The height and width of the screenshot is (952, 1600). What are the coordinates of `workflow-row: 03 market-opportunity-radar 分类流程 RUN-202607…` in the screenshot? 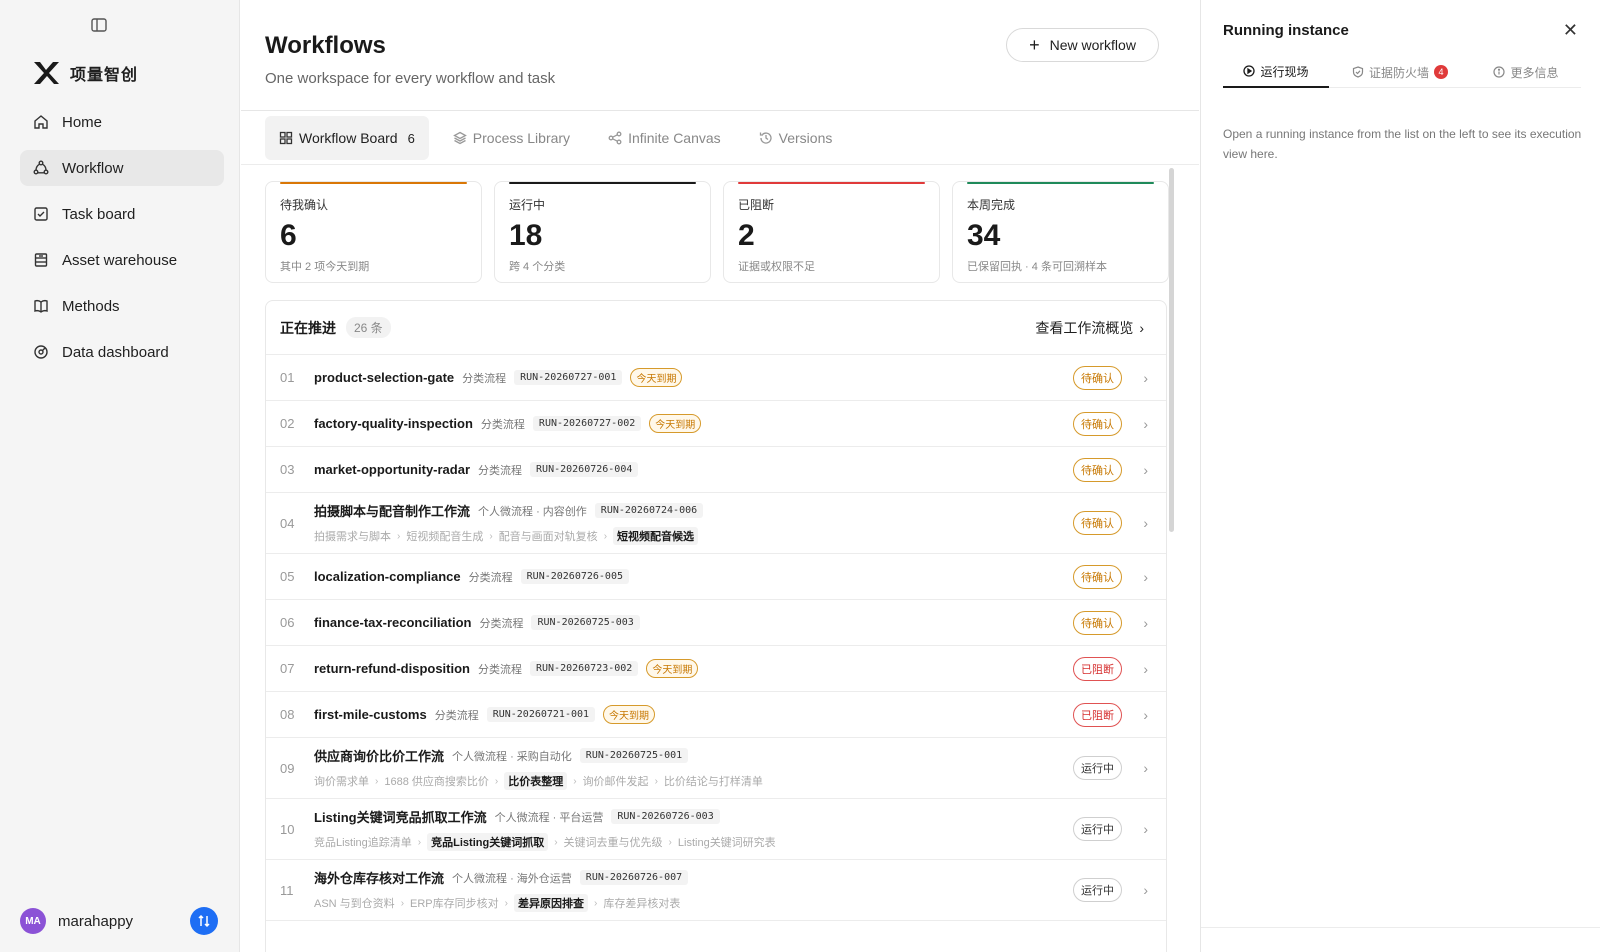 It's located at (716, 470).